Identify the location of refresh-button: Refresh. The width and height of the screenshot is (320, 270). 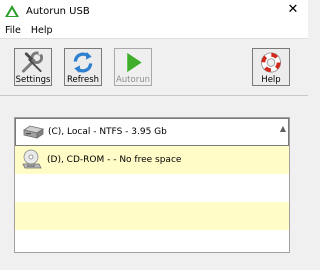
(83, 67).